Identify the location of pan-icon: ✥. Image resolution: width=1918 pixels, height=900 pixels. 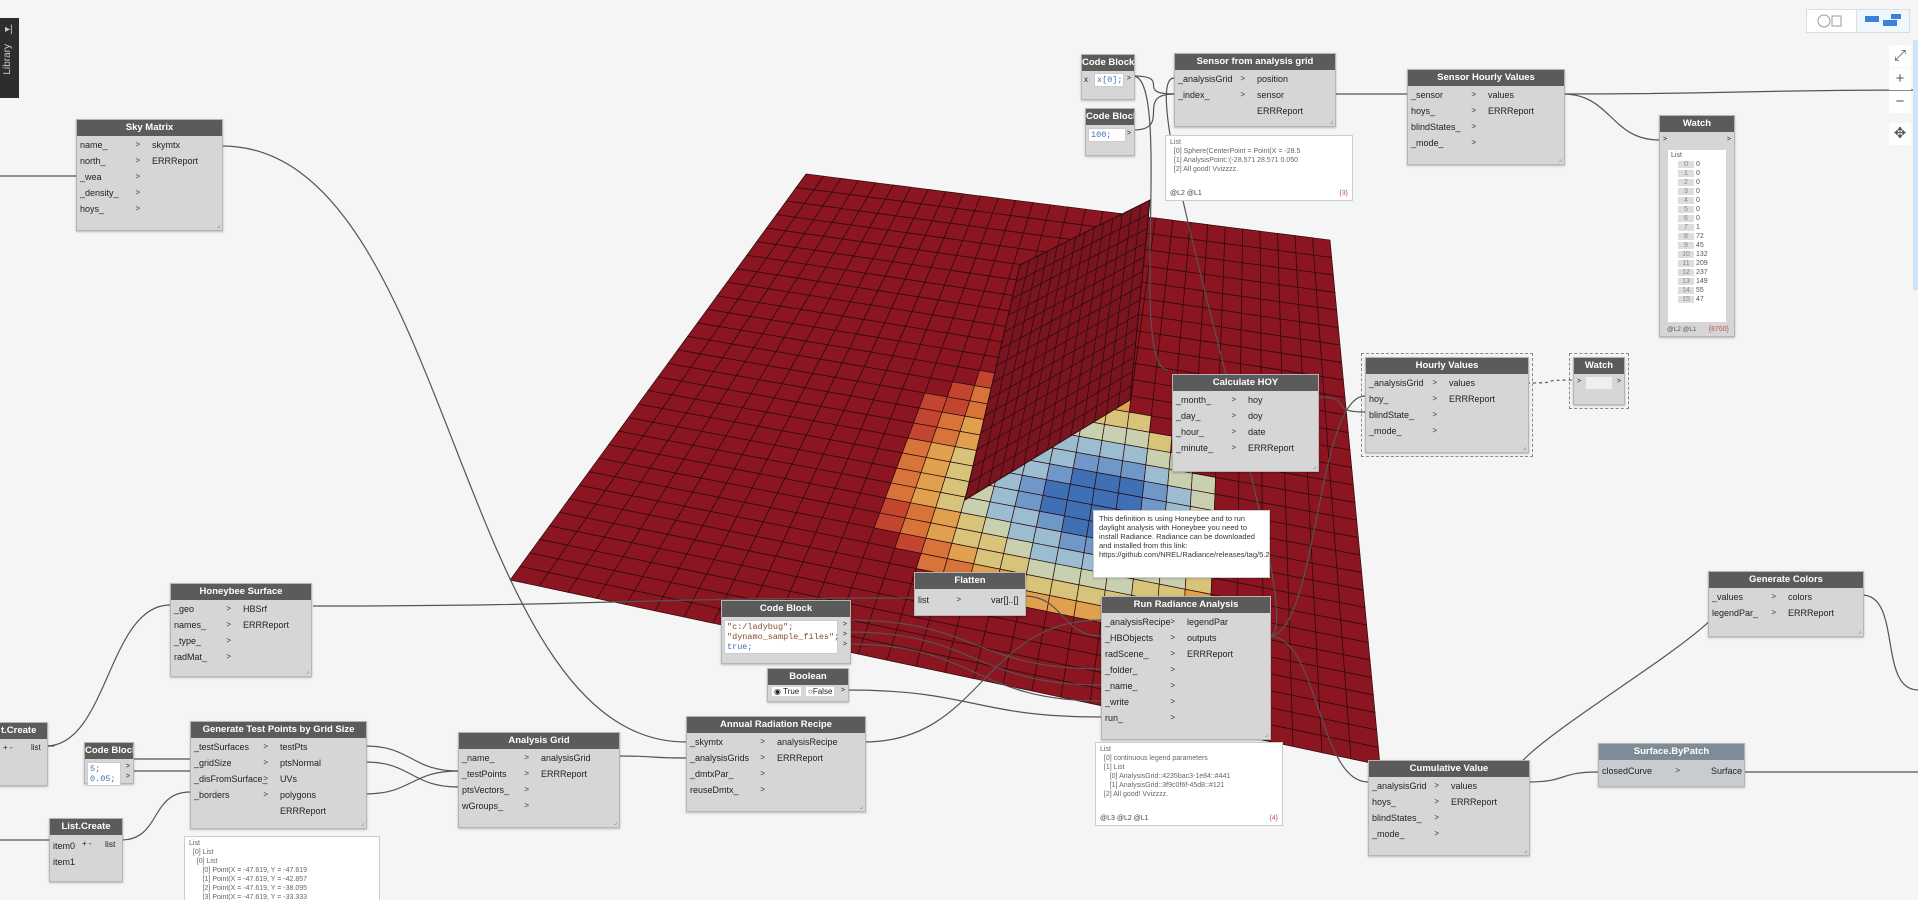
(1900, 134).